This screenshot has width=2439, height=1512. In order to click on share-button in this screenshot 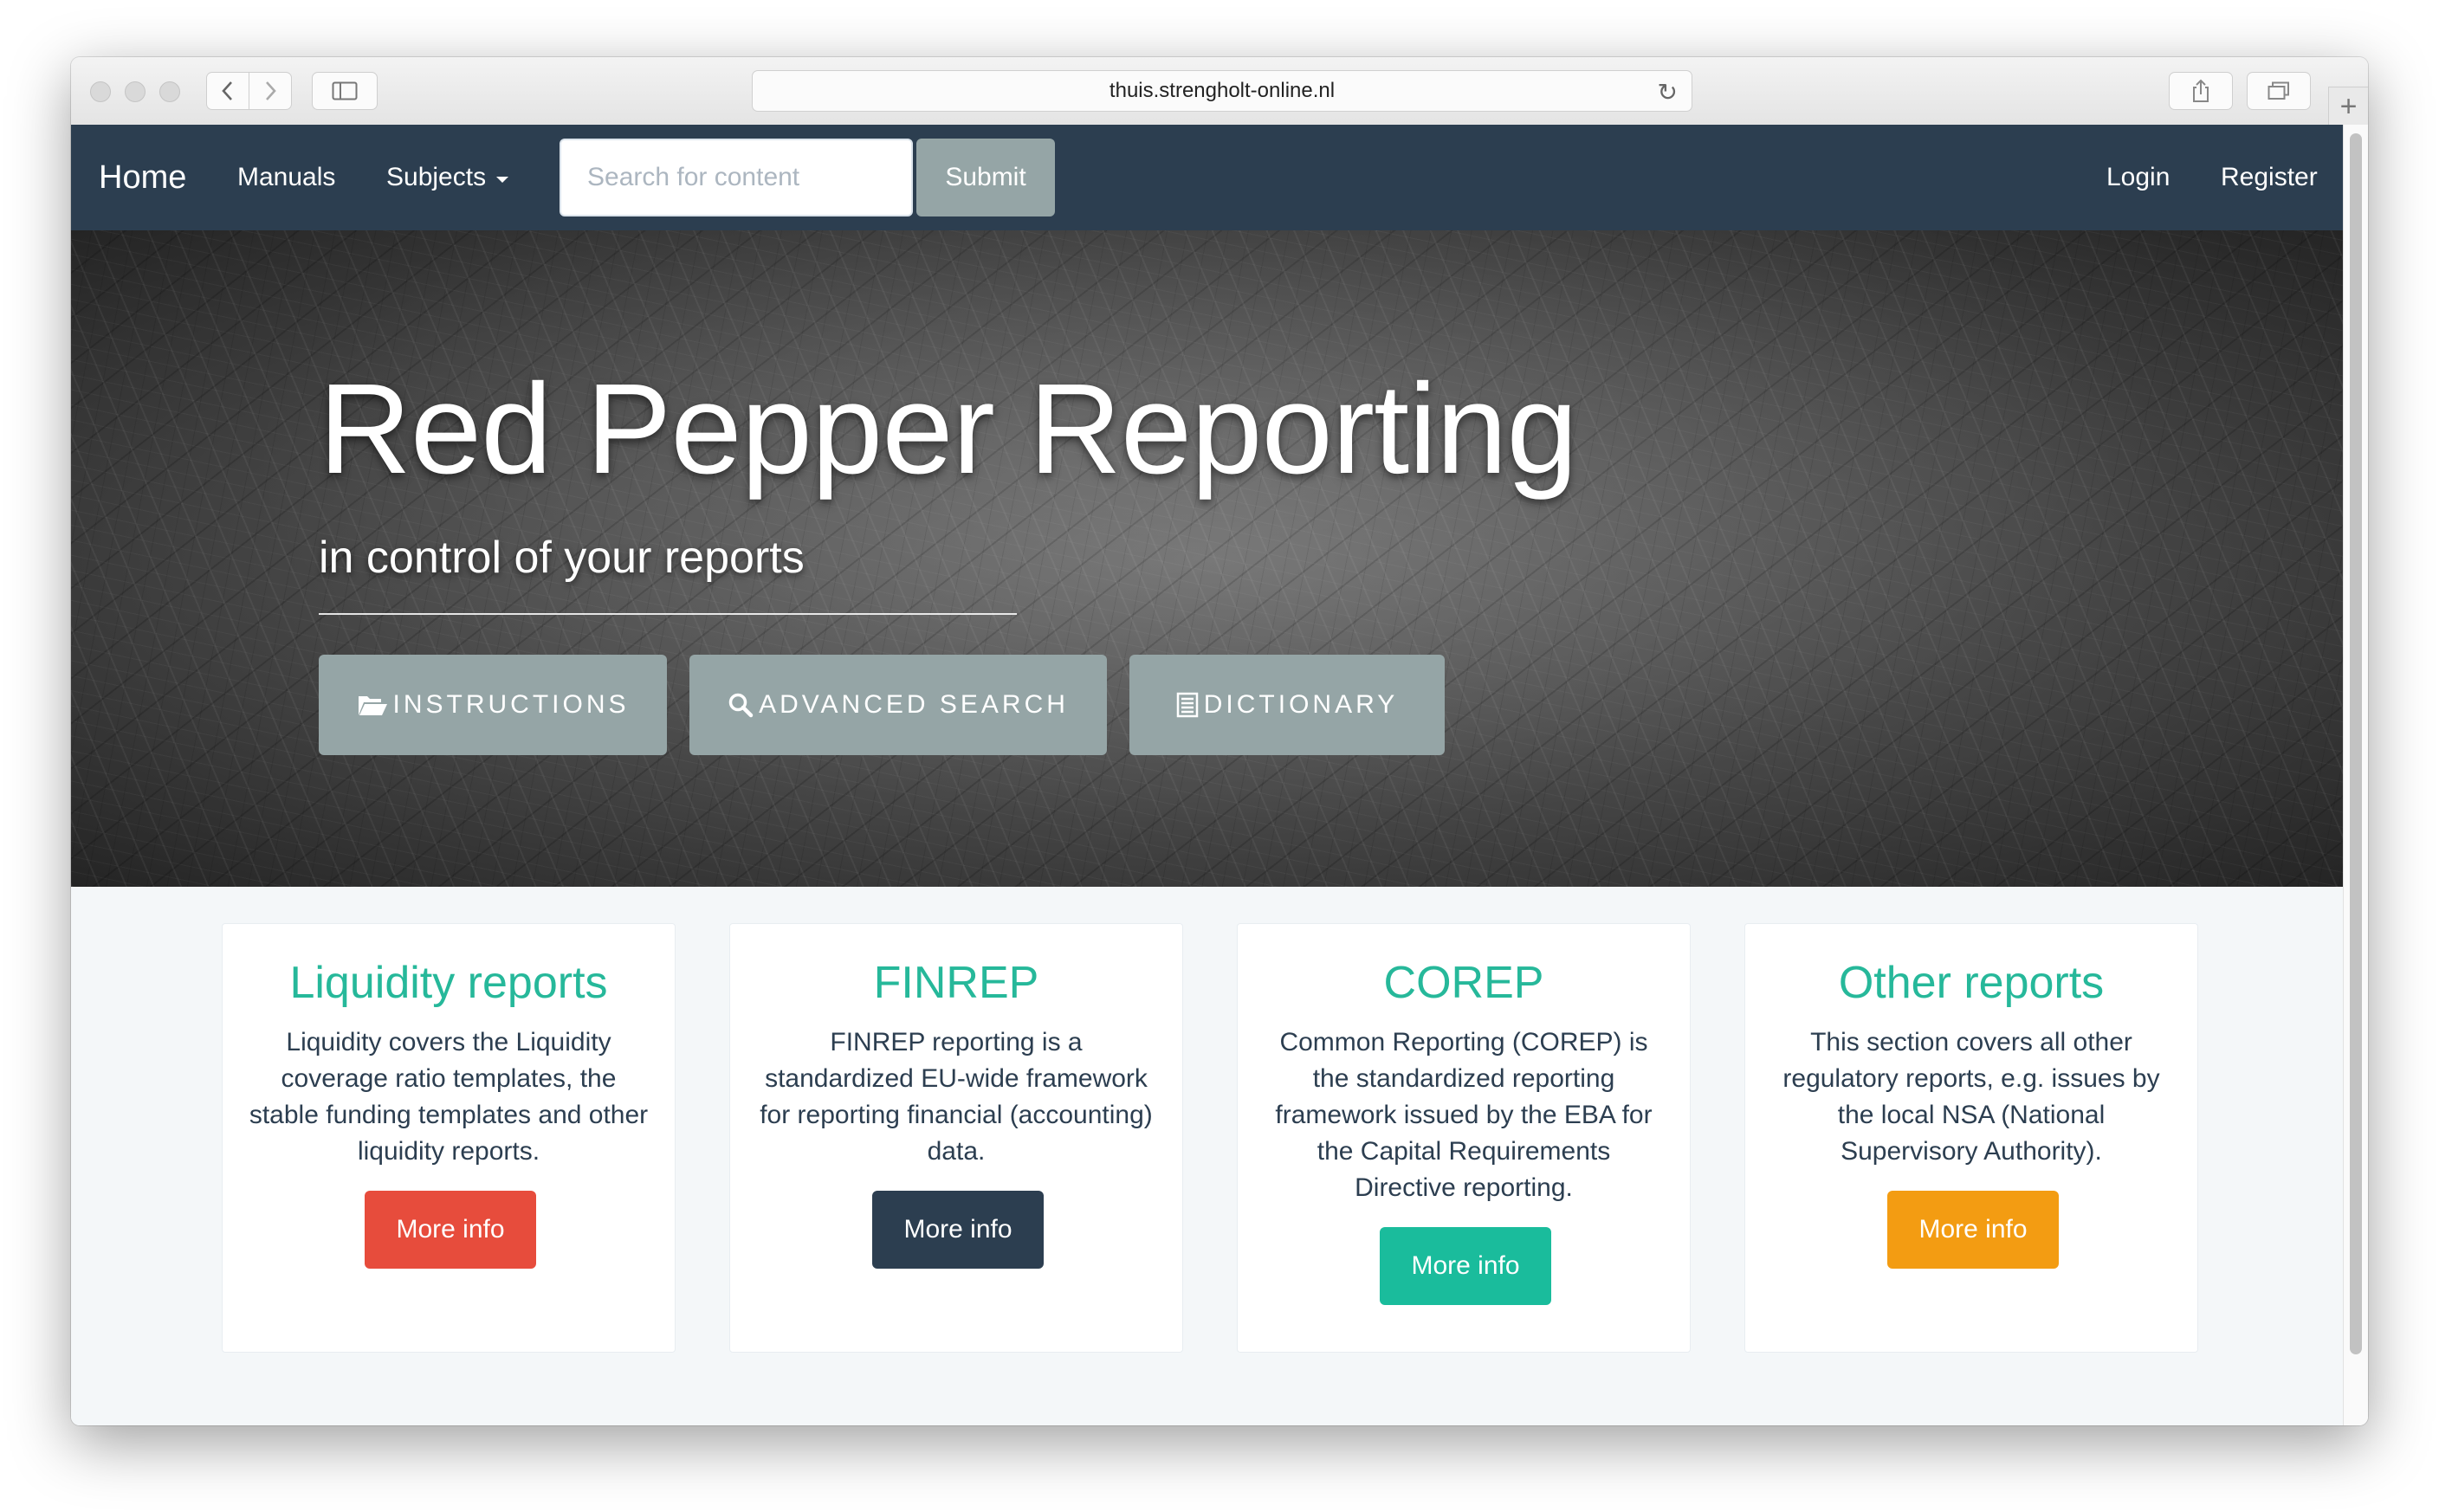, I will do `click(2201, 91)`.